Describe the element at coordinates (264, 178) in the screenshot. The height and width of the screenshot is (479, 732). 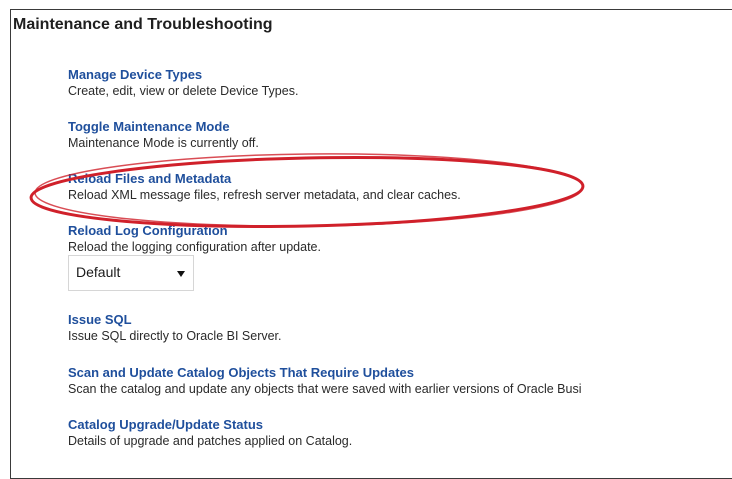
I see `reload-files-and-metadata-link: Reload Files and Metadata` at that location.